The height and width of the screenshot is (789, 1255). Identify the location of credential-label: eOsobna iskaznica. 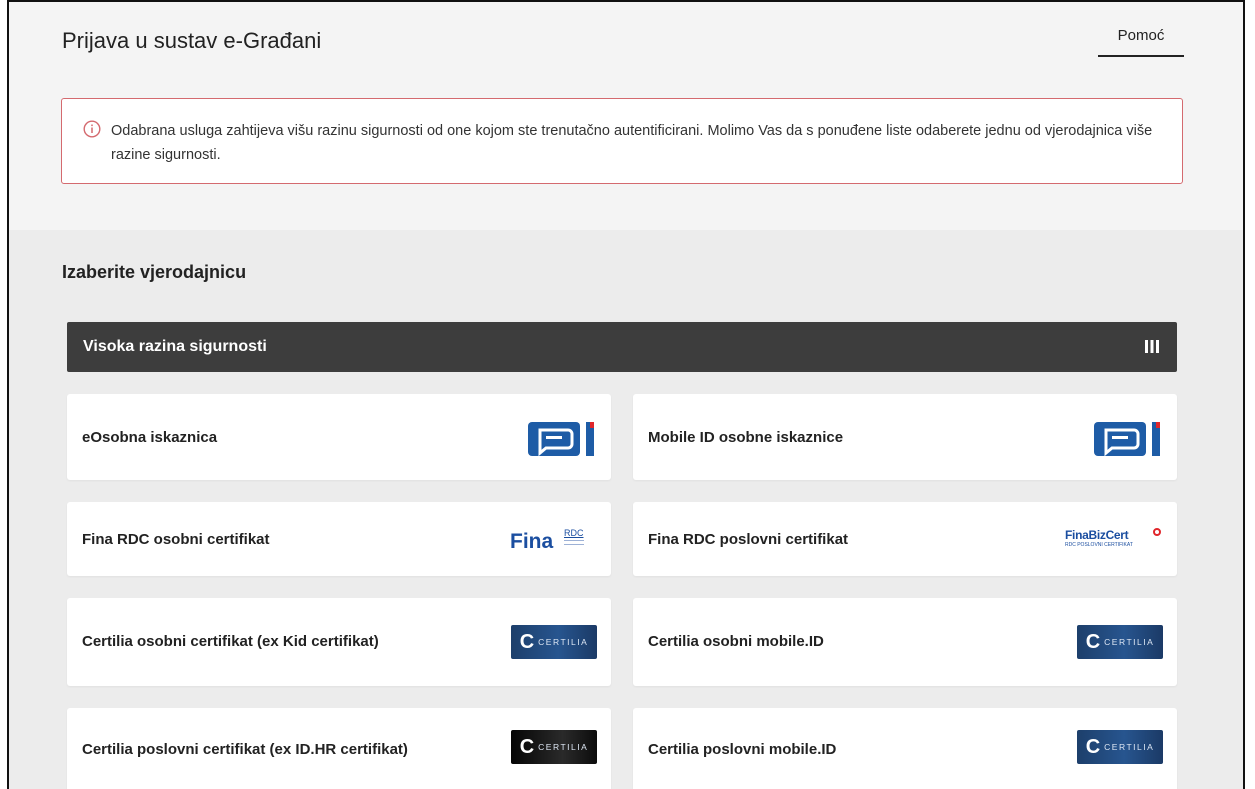
(150, 437).